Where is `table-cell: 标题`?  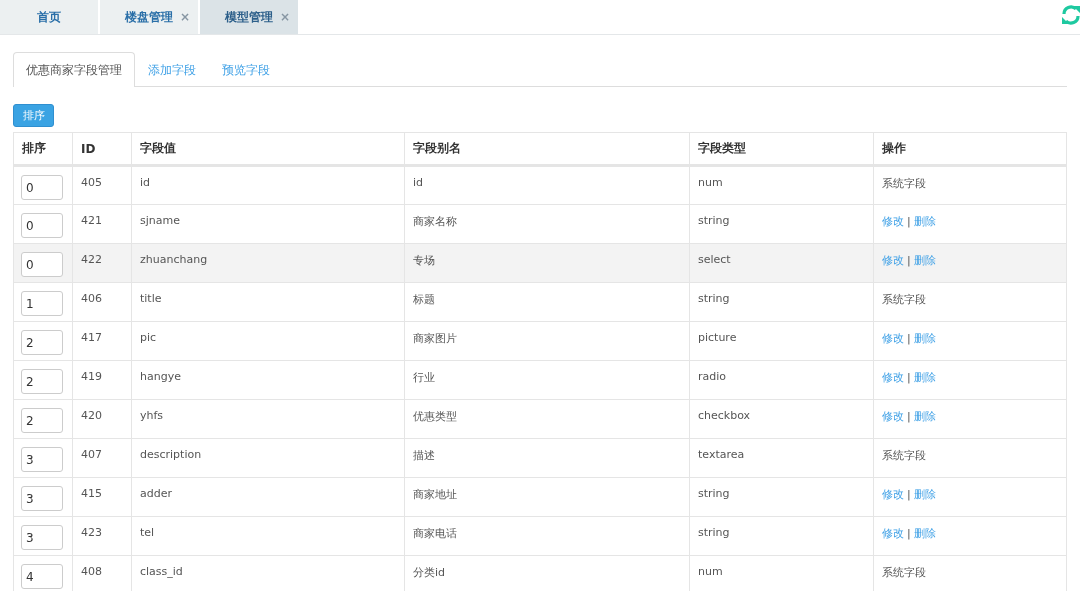
table-cell: 标题 is located at coordinates (424, 299).